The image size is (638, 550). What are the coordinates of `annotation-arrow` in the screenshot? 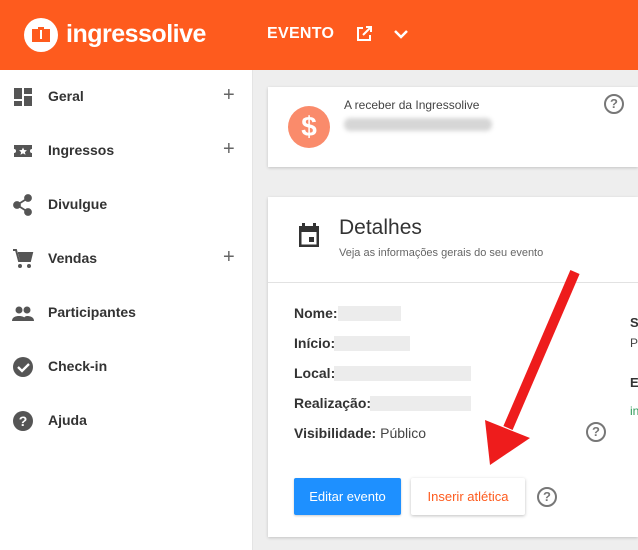 It's located at (532, 367).